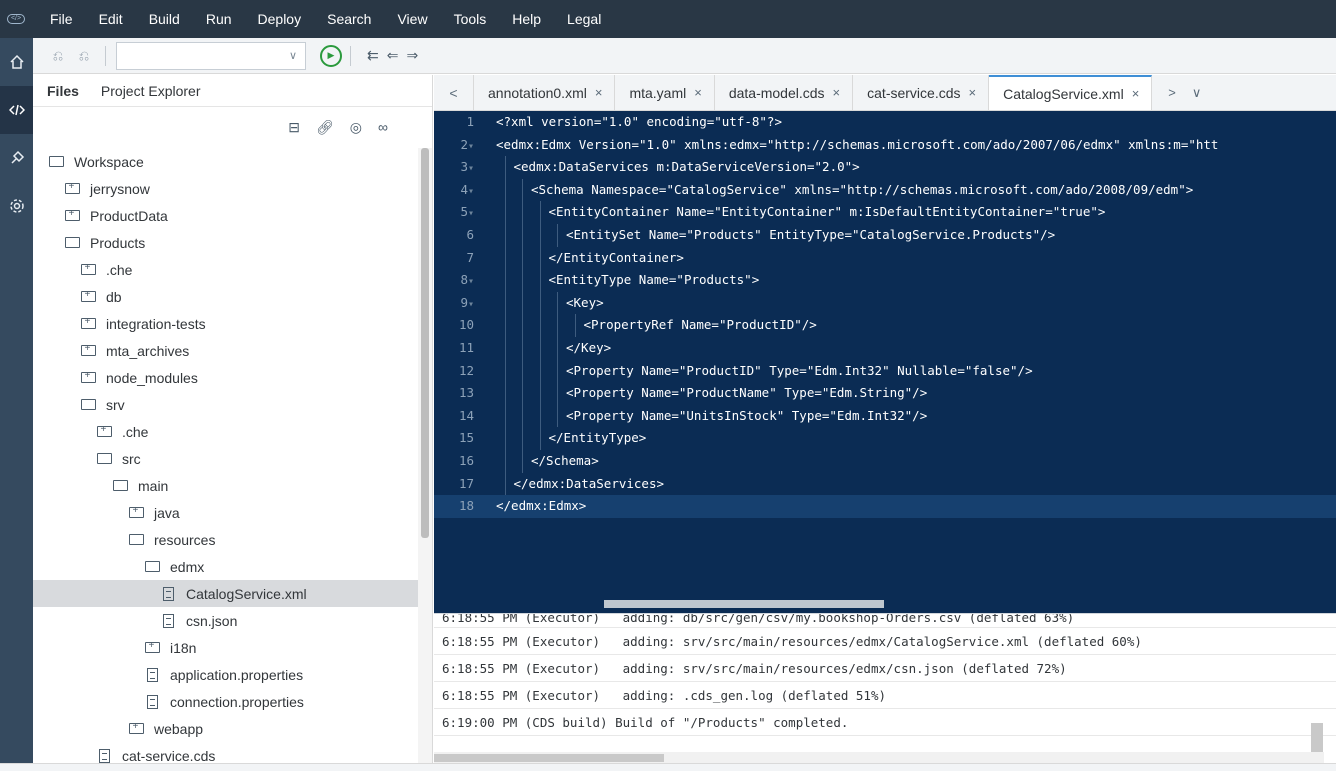 The image size is (1336, 771). What do you see at coordinates (225, 620) in the screenshot?
I see `tree-item: csn.json` at bounding box center [225, 620].